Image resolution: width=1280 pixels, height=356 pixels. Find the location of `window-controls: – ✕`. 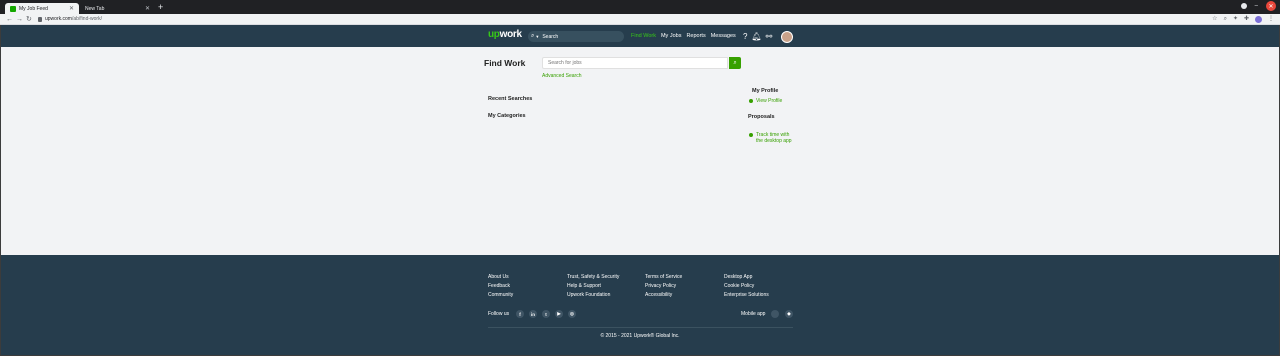

window-controls: – ✕ is located at coordinates (1258, 6).